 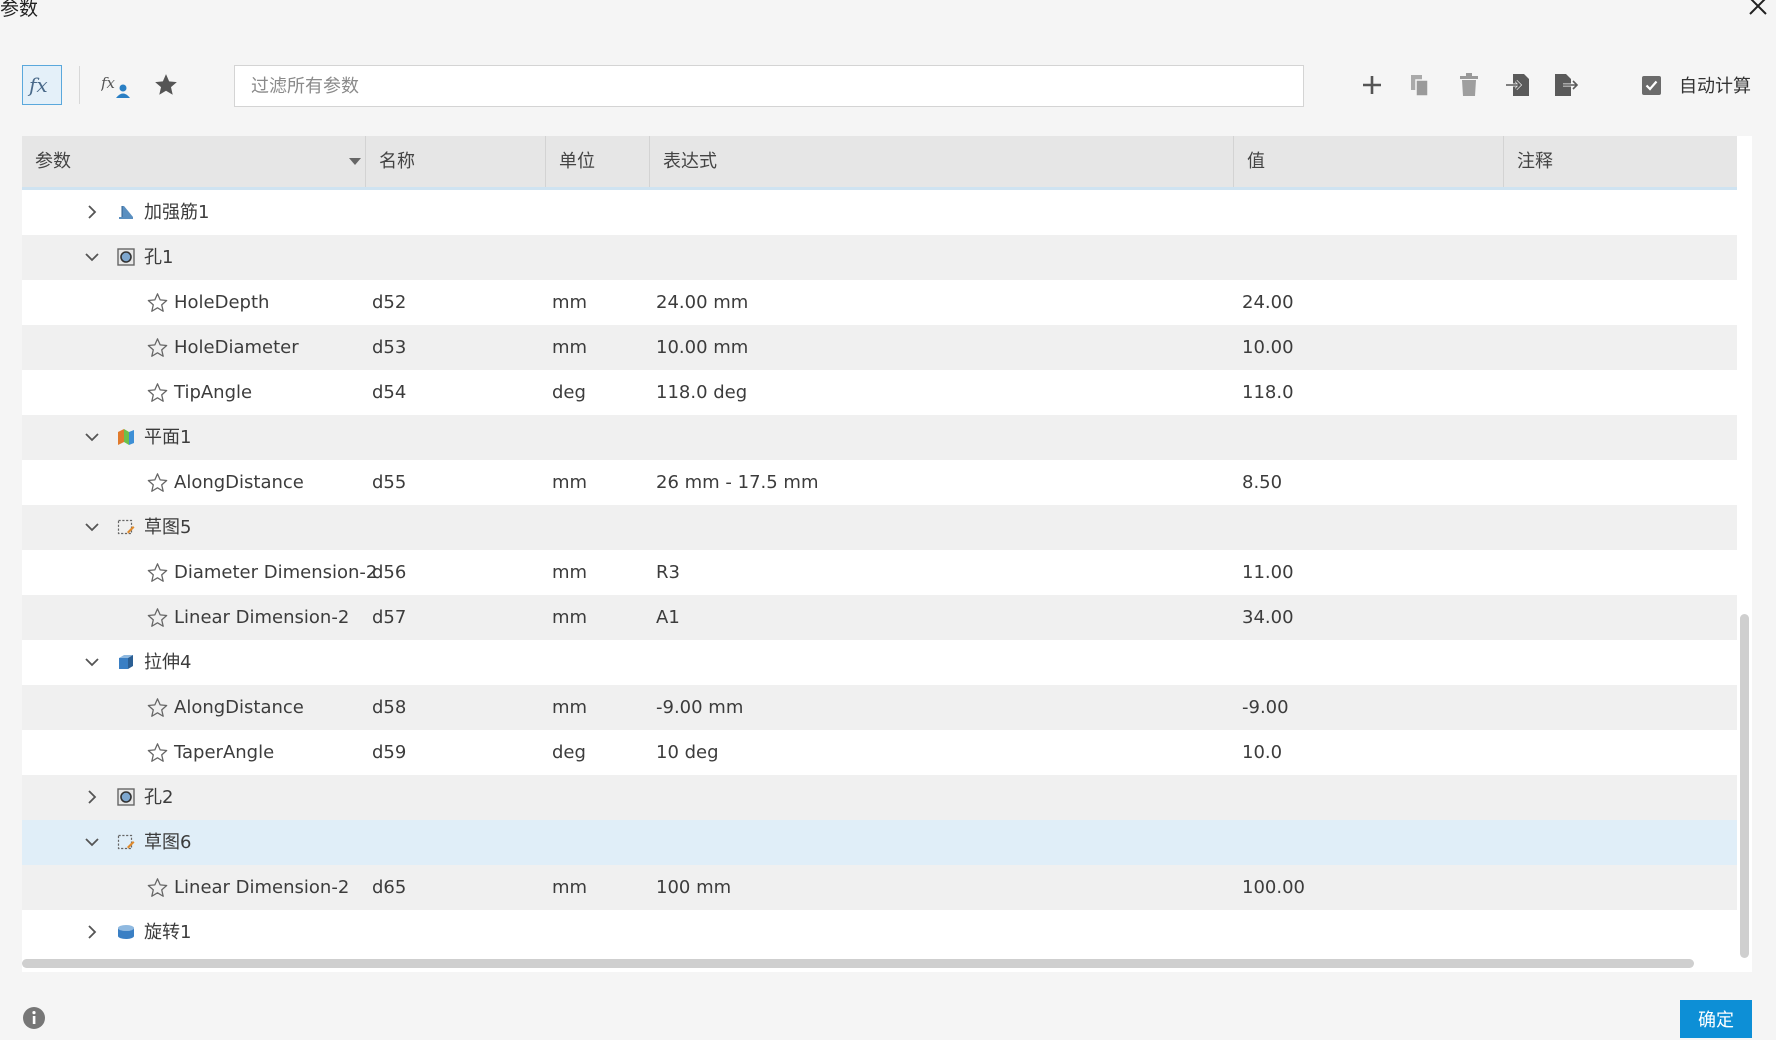 What do you see at coordinates (1369, 161) in the screenshot?
I see `column-header-value: 值` at bounding box center [1369, 161].